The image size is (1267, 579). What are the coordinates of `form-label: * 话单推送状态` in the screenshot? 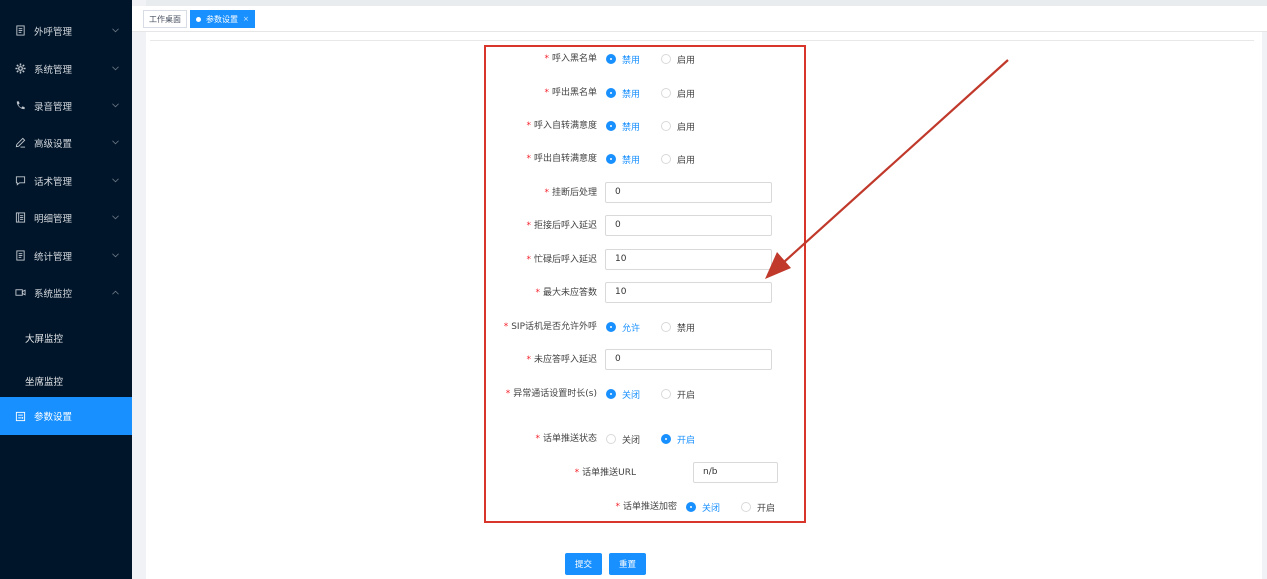 It's located at (566, 439).